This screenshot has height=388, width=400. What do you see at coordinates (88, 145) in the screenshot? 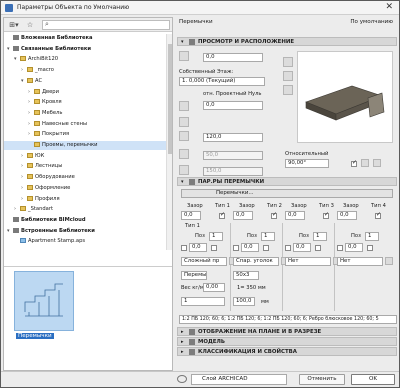
I see `tree-item: Проемы, перемычки` at bounding box center [88, 145].